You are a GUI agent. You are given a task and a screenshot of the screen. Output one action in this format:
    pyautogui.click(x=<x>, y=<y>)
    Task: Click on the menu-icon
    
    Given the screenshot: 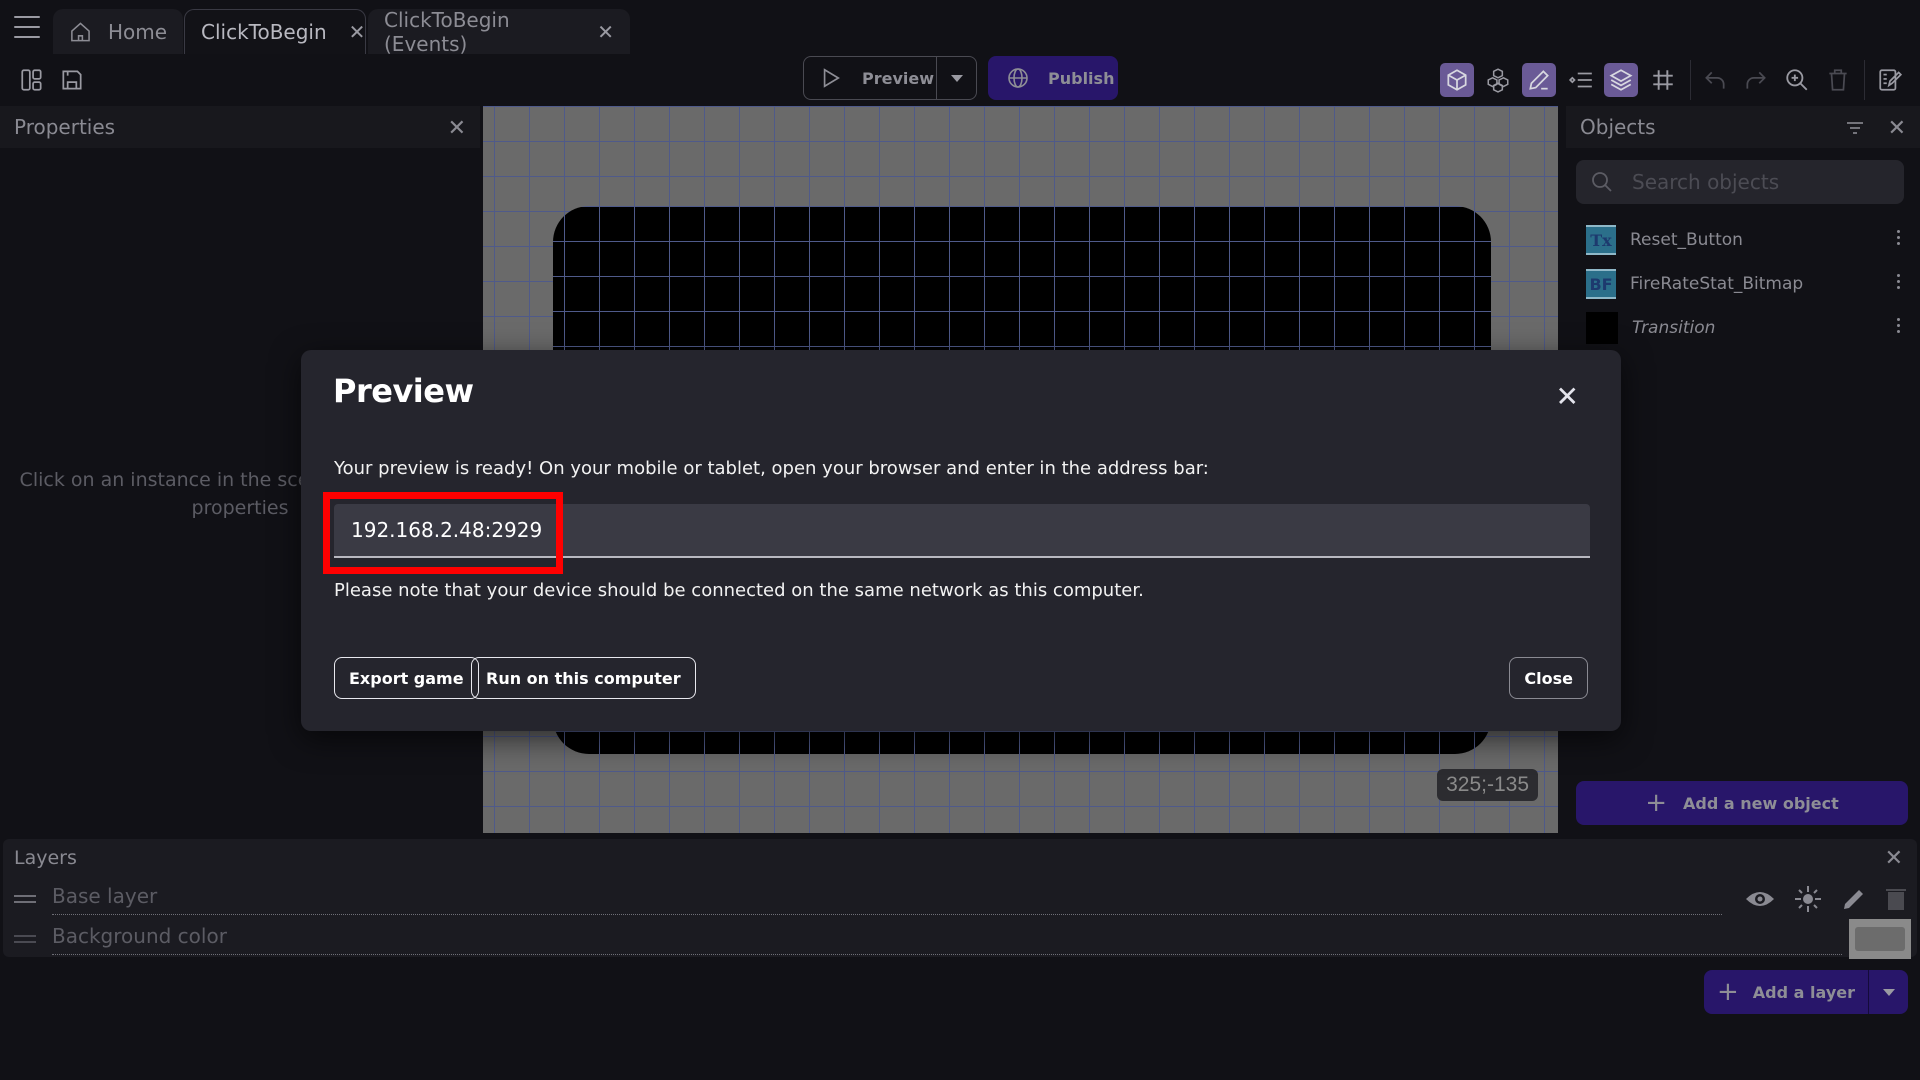 What is the action you would take?
    pyautogui.click(x=27, y=27)
    